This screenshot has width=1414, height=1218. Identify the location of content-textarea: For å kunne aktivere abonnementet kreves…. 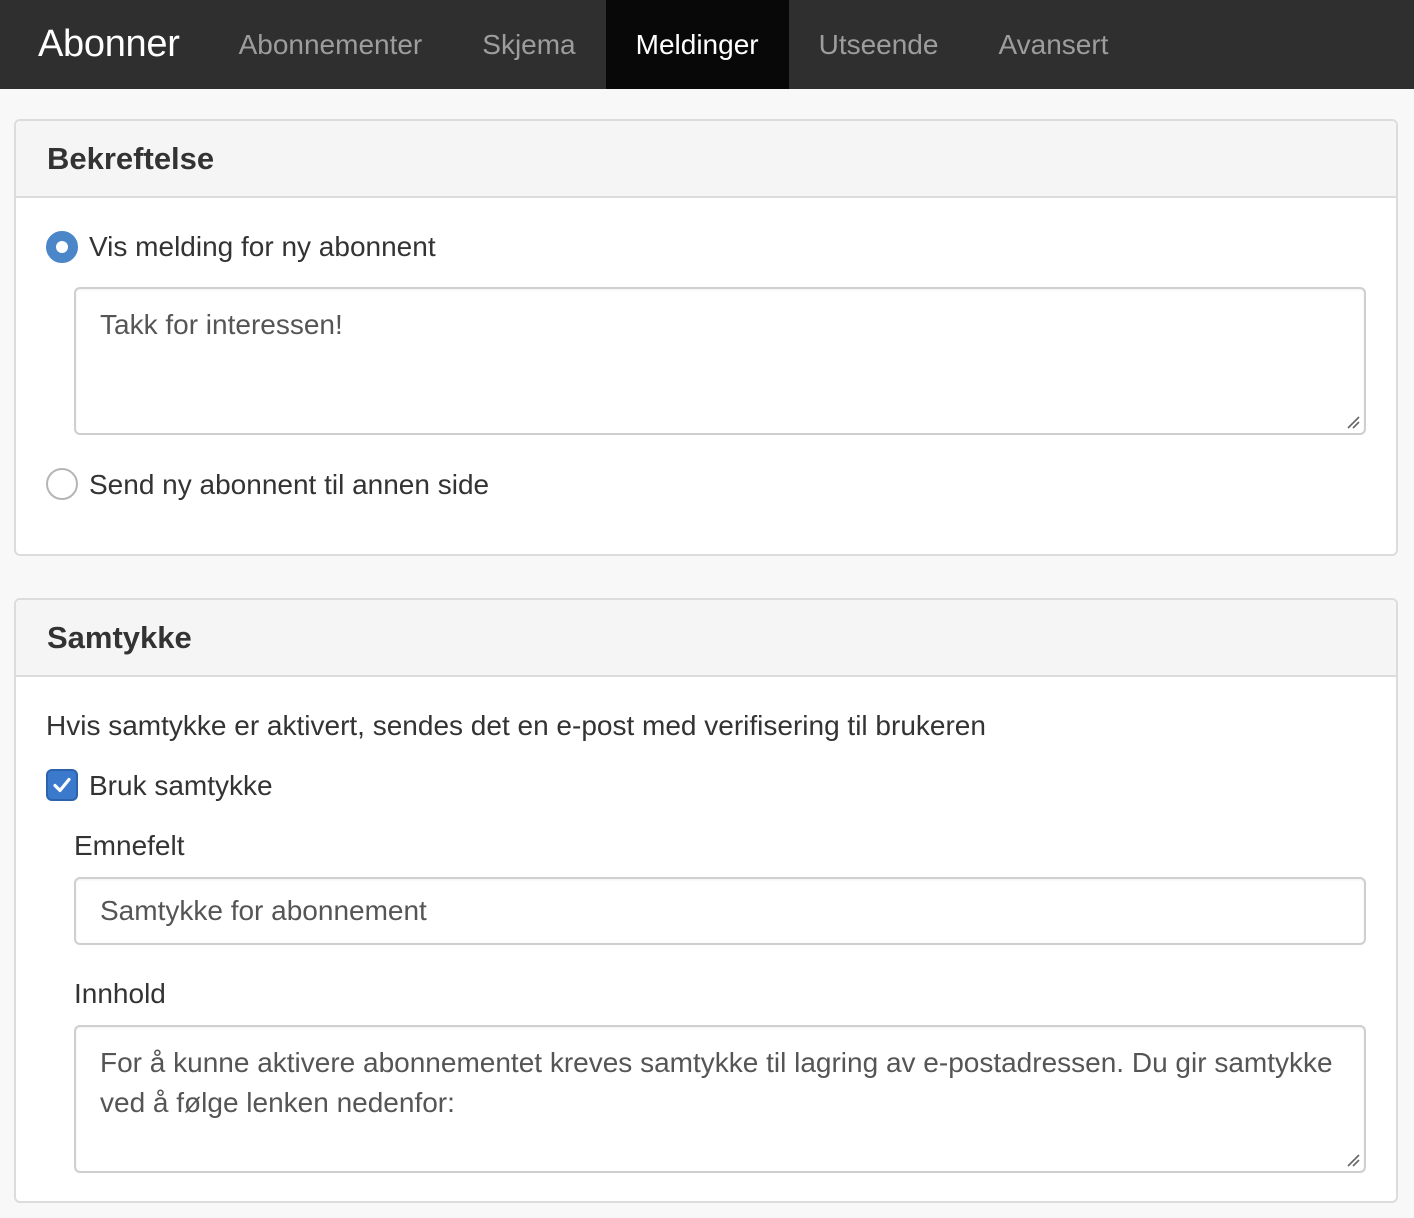
(720, 1099).